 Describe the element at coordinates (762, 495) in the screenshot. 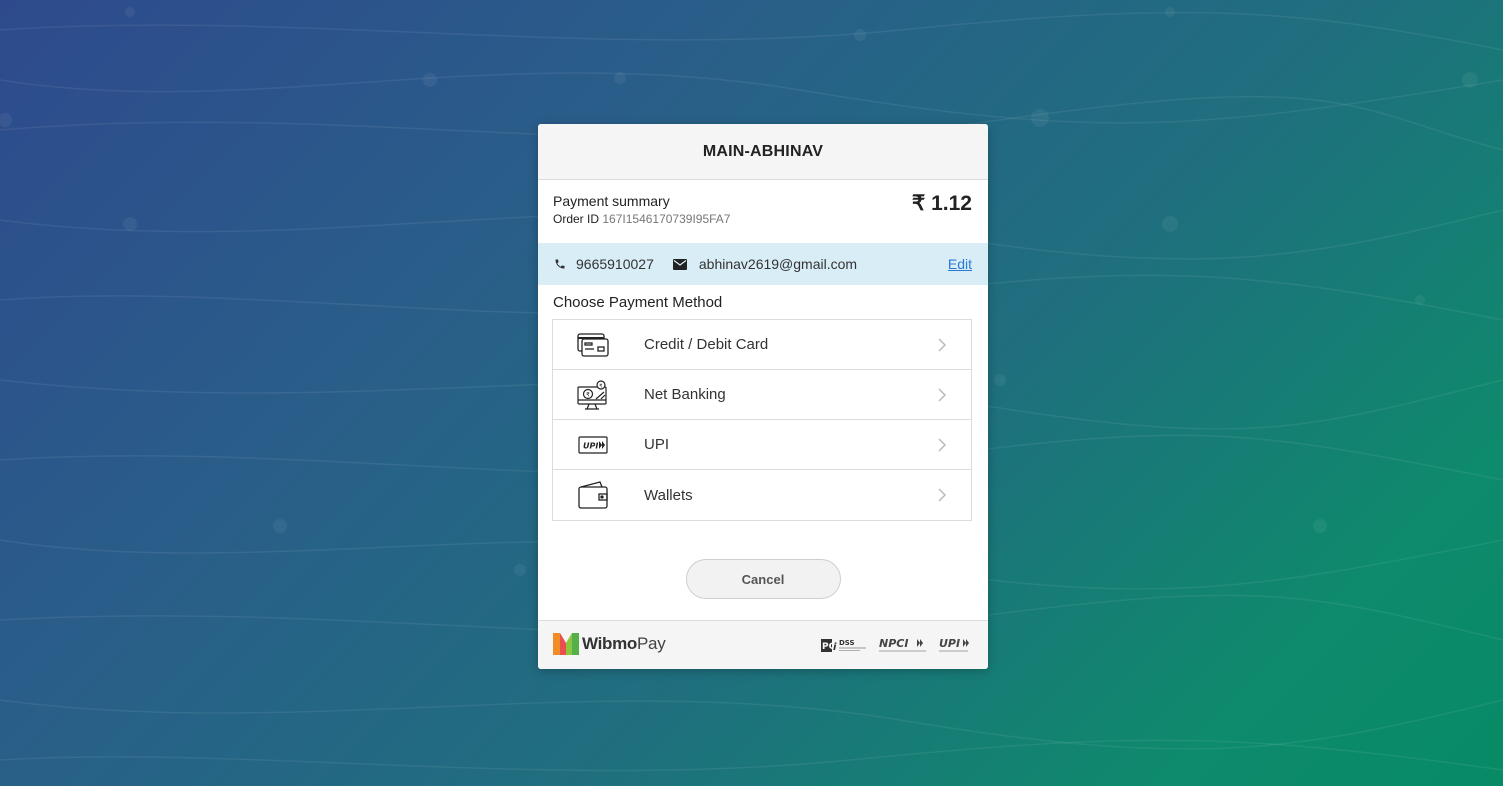

I see `method-wallets: Wallets` at that location.